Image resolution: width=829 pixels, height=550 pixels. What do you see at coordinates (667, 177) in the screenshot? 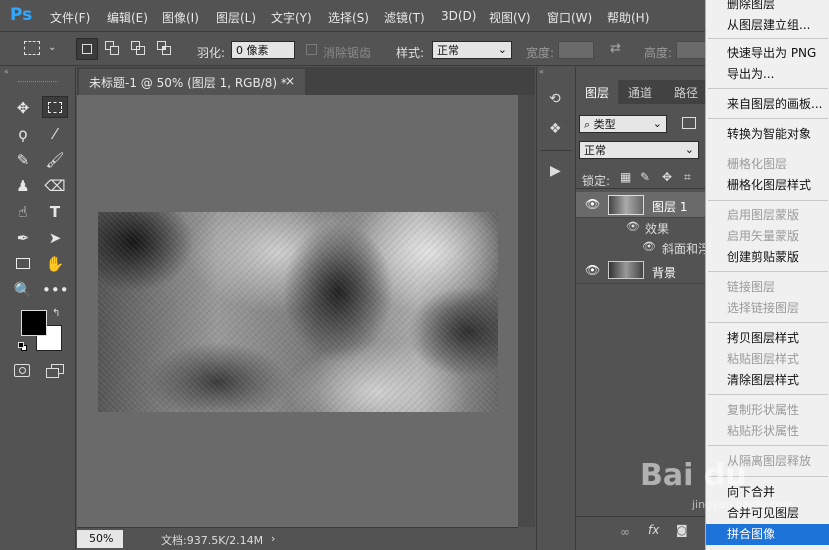
I see `lock-position-icon: ✥` at bounding box center [667, 177].